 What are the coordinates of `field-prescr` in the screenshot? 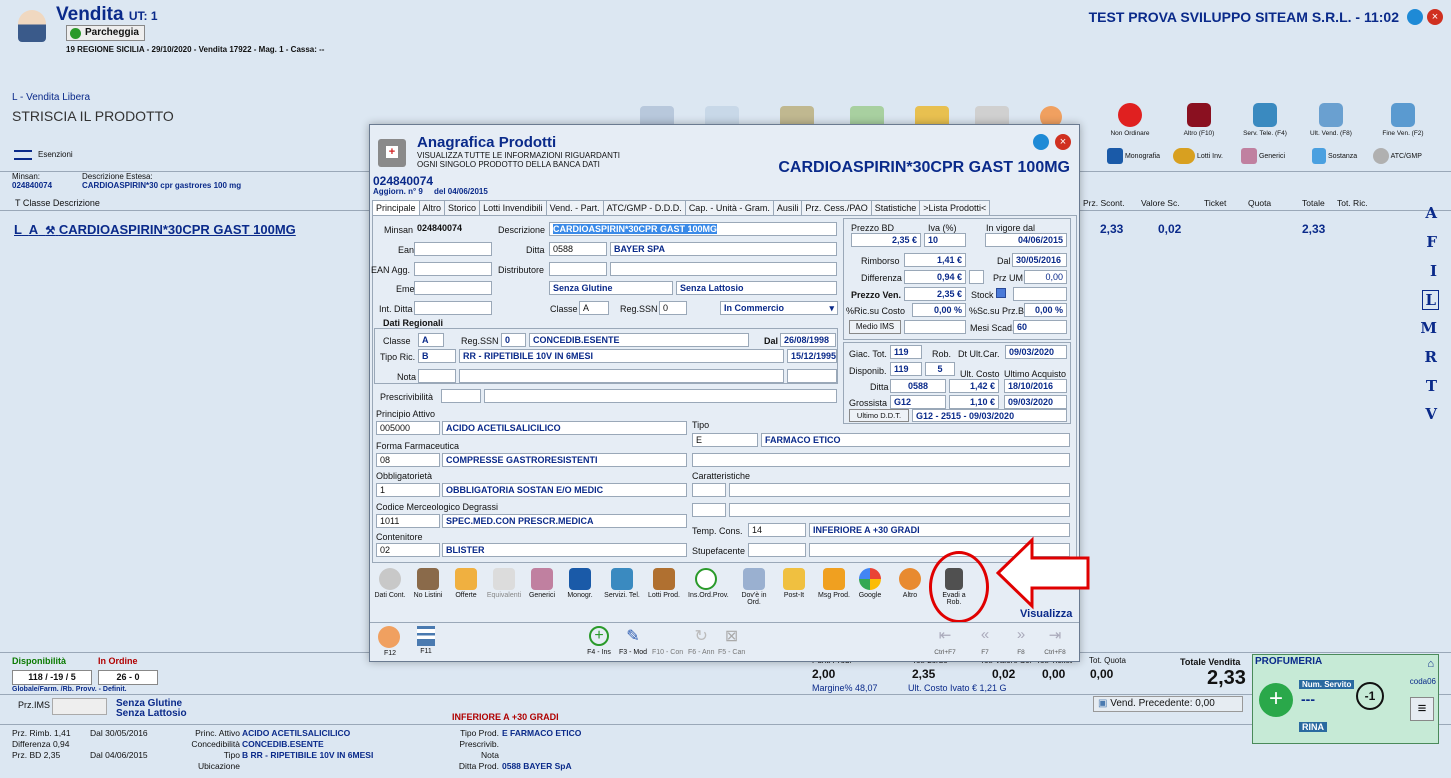 It's located at (660, 396).